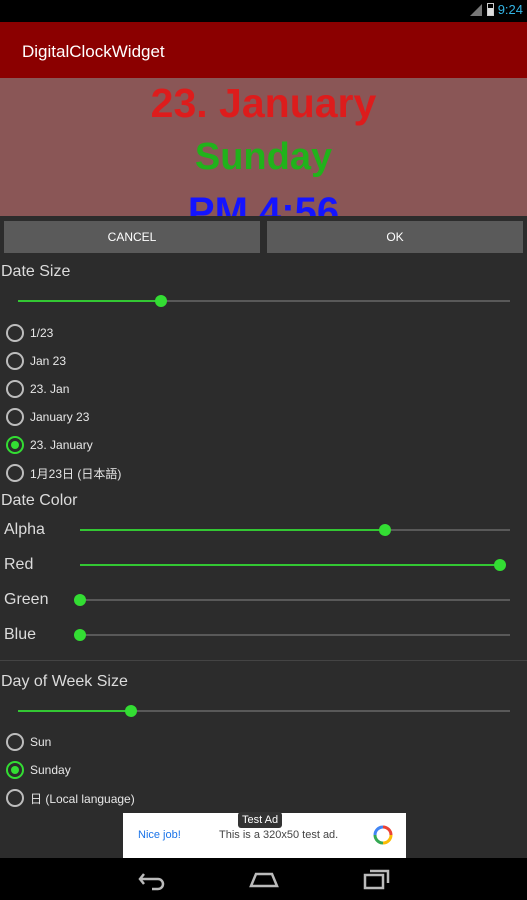 The width and height of the screenshot is (527, 900). Describe the element at coordinates (75, 711) in the screenshot. I see `day-of-week-size-fill` at that location.